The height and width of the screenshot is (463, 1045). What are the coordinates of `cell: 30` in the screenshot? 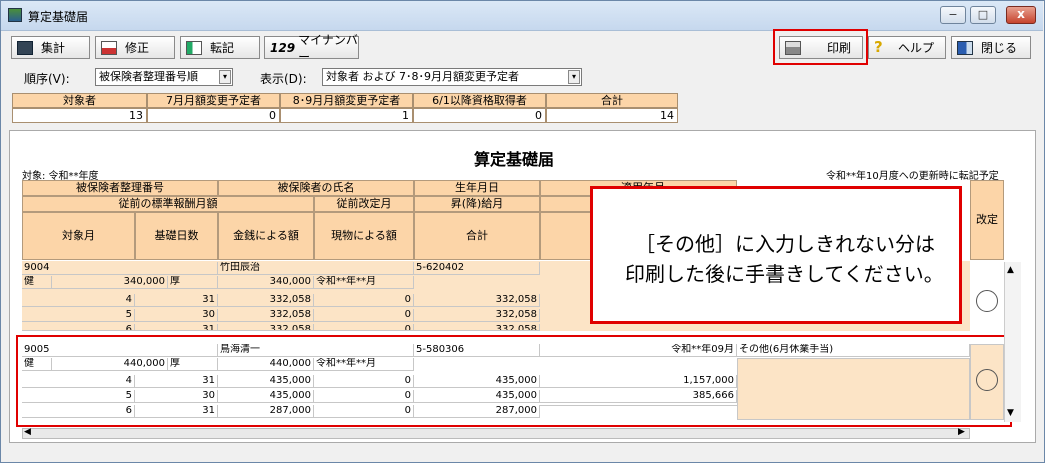 It's located at (176, 315).